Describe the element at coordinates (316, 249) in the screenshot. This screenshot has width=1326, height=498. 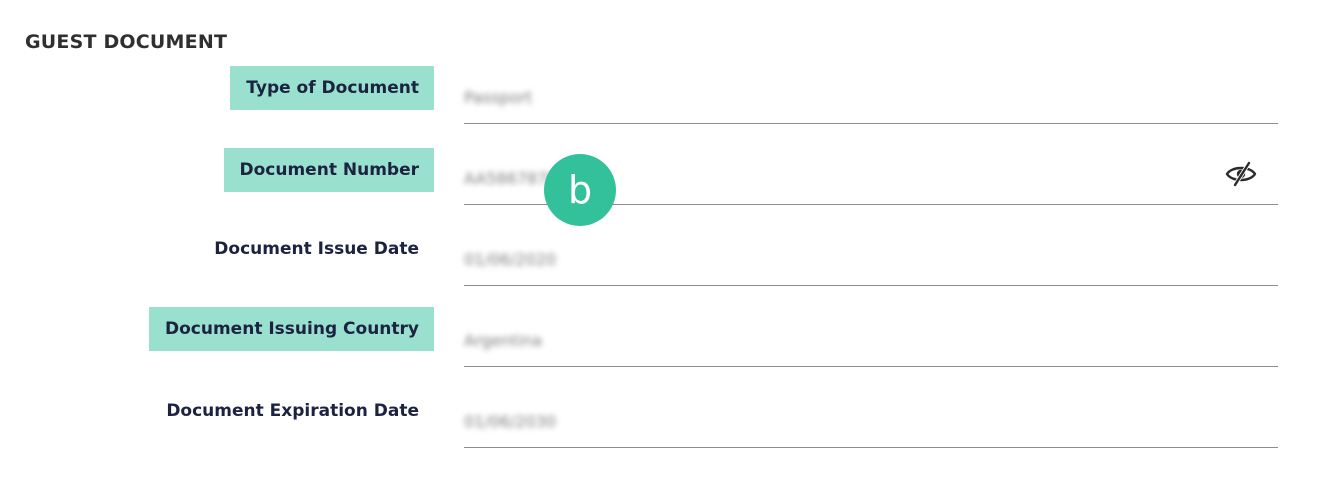
I see `document-issue-date-label: Document Issue Date` at that location.